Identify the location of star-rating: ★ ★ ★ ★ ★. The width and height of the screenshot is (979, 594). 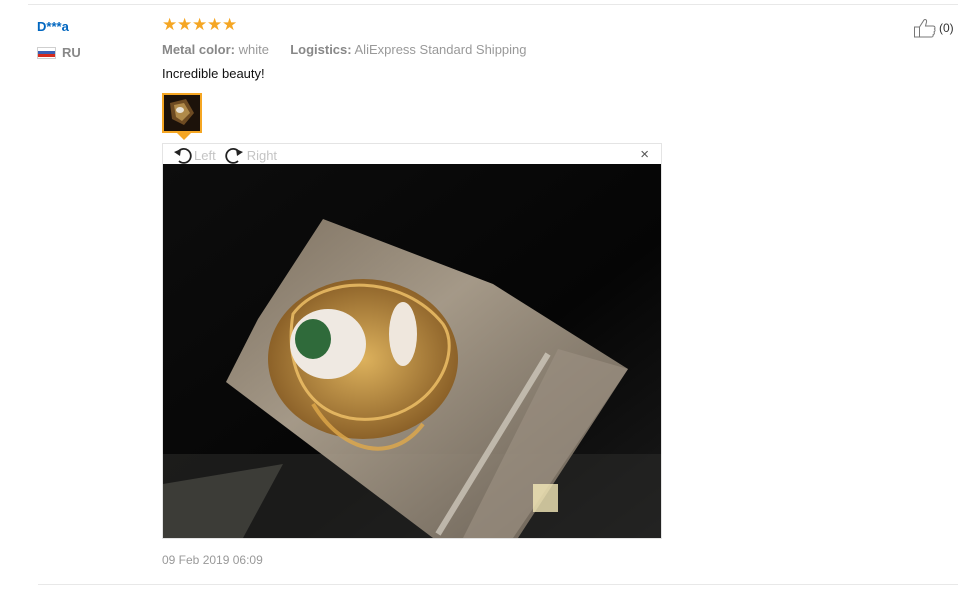
(200, 24).